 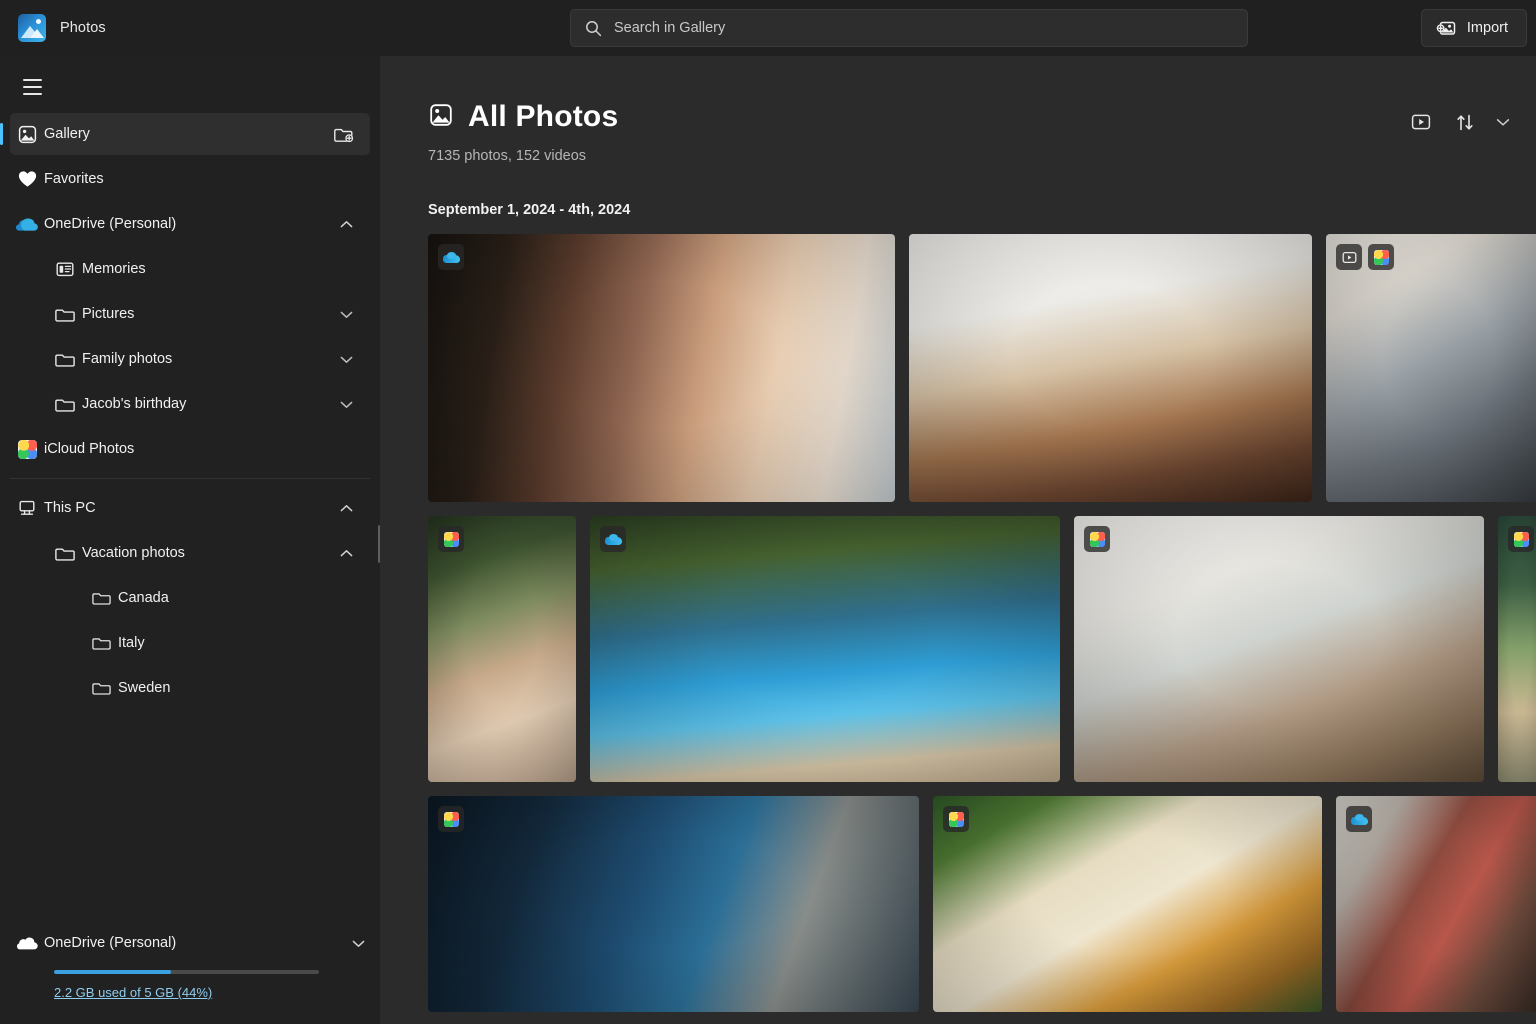 What do you see at coordinates (344, 134) in the screenshot?
I see `add-folder-icon` at bounding box center [344, 134].